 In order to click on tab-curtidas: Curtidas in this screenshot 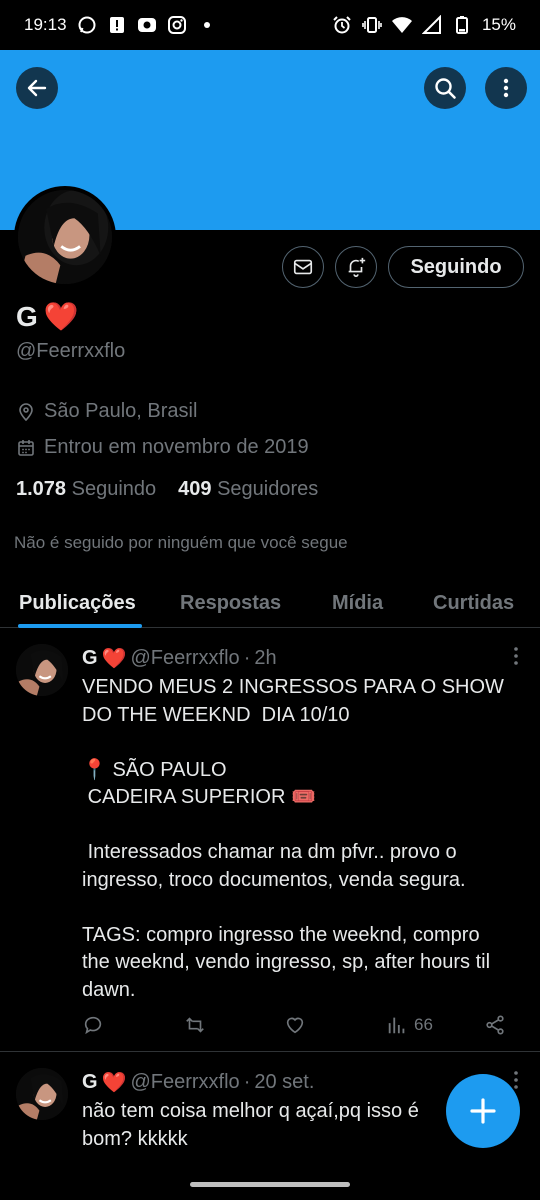, I will do `click(473, 603)`.